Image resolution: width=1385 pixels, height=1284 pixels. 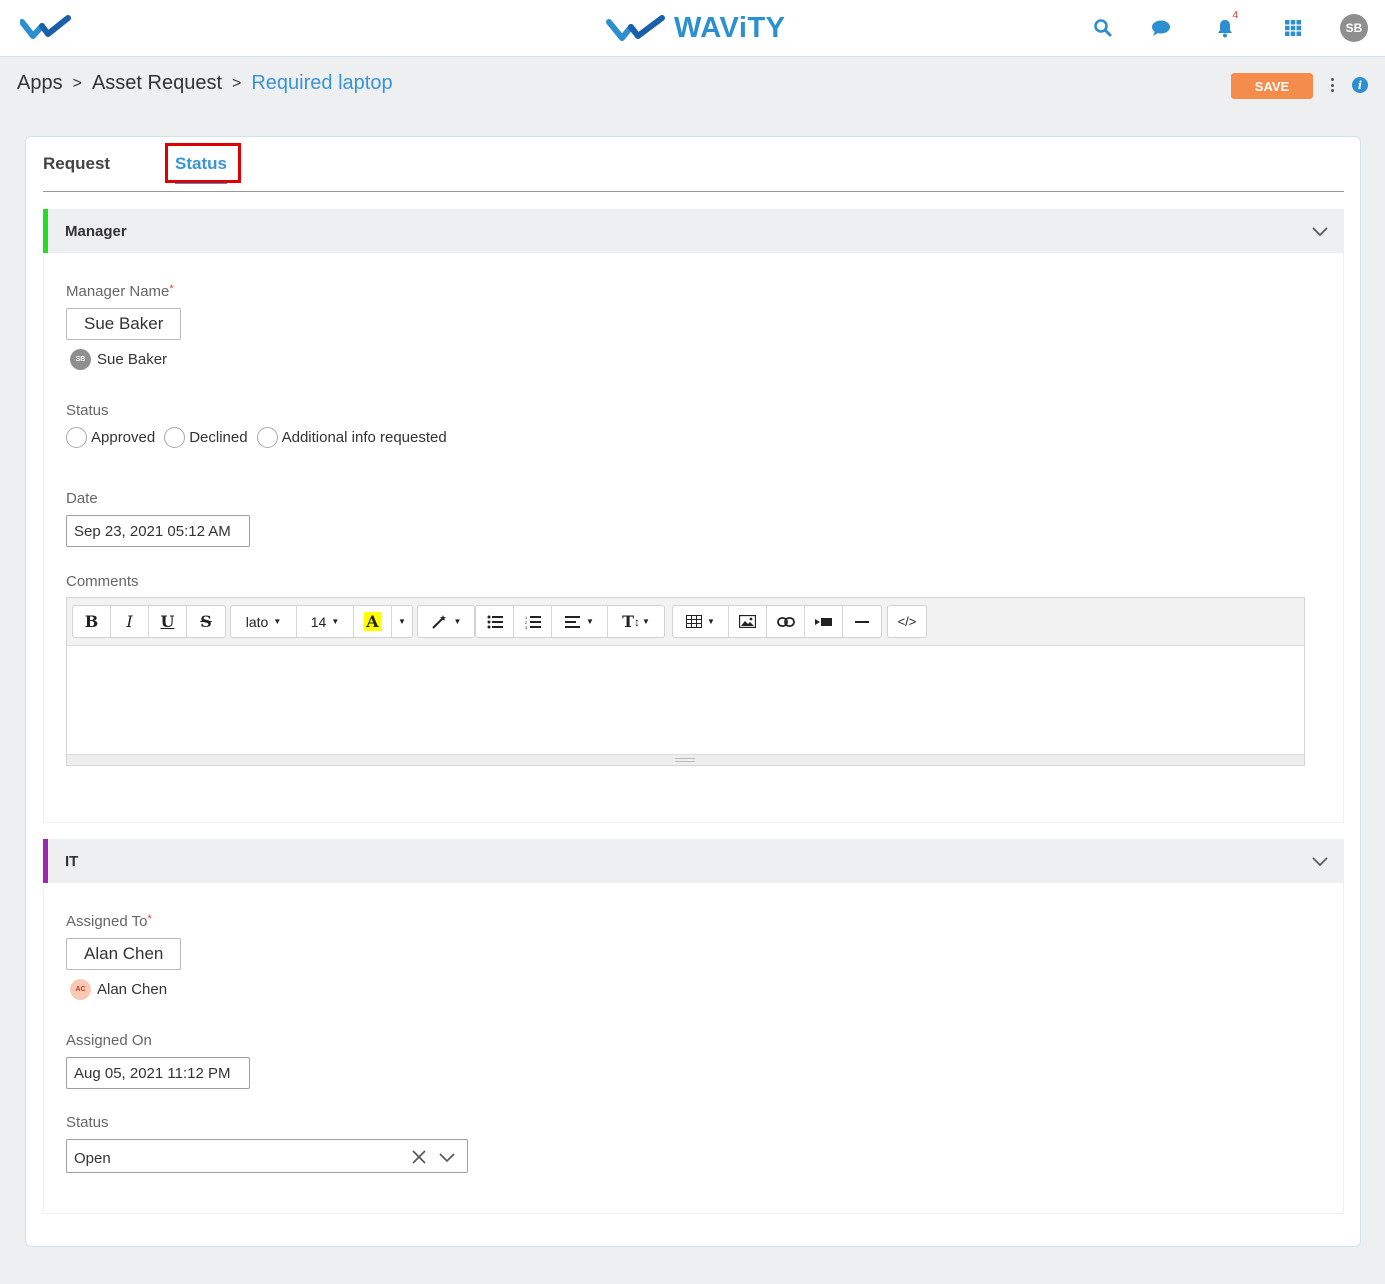 What do you see at coordinates (526, 627) in the screenshot?
I see `svg-text: 3` at bounding box center [526, 627].